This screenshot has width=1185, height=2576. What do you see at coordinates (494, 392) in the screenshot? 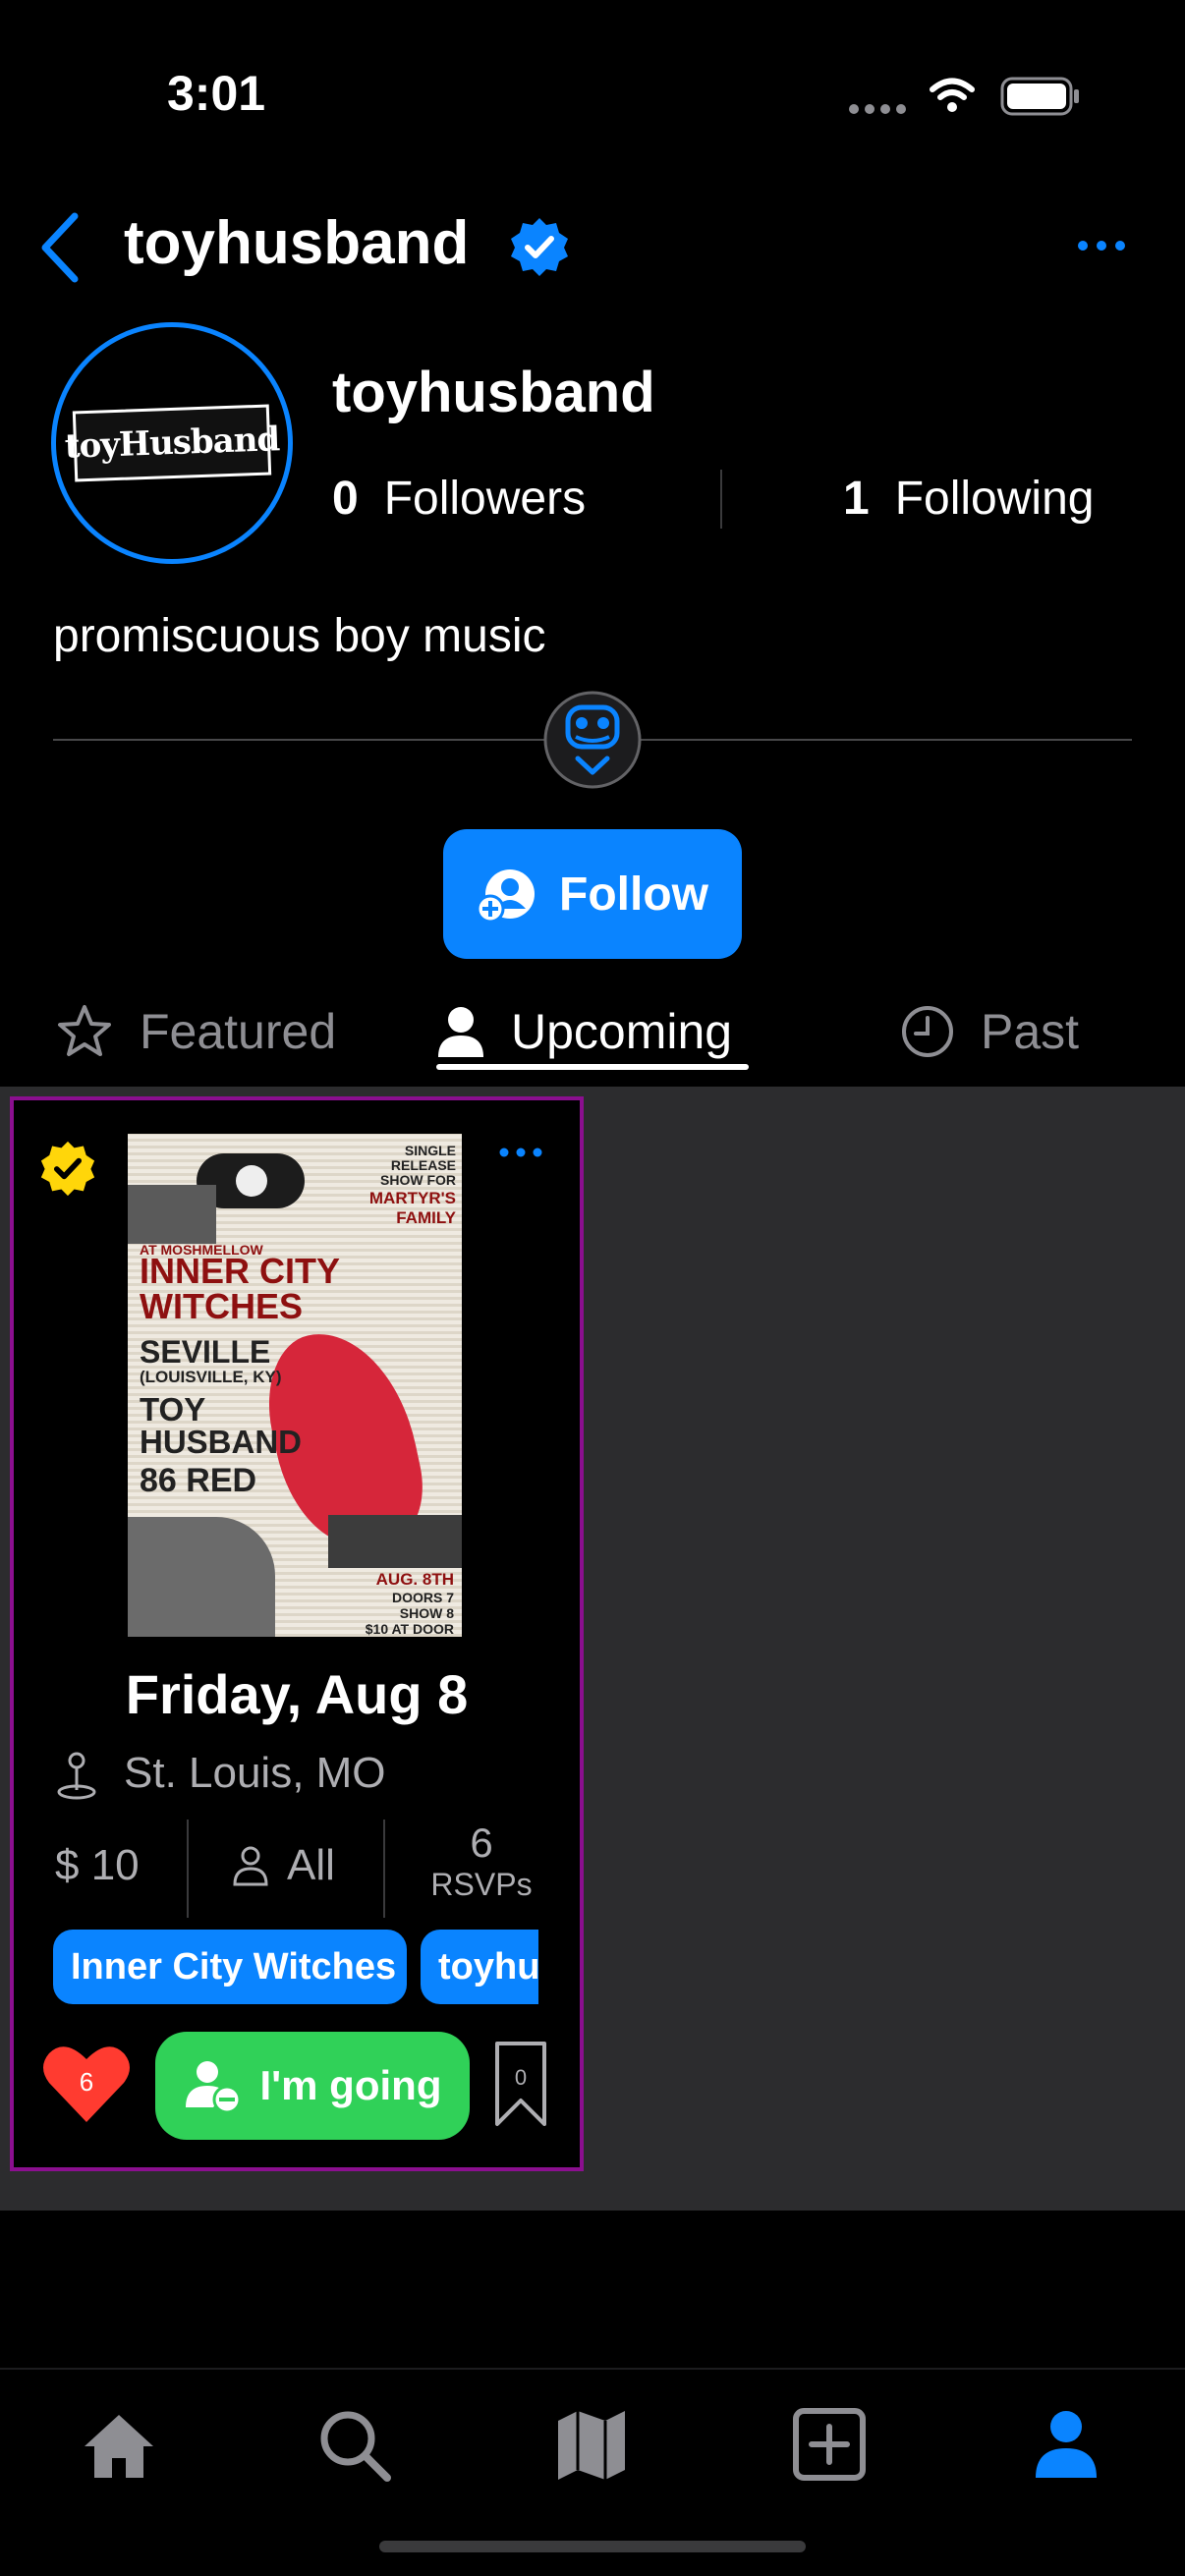
I see `profile-name: toyhusband` at bounding box center [494, 392].